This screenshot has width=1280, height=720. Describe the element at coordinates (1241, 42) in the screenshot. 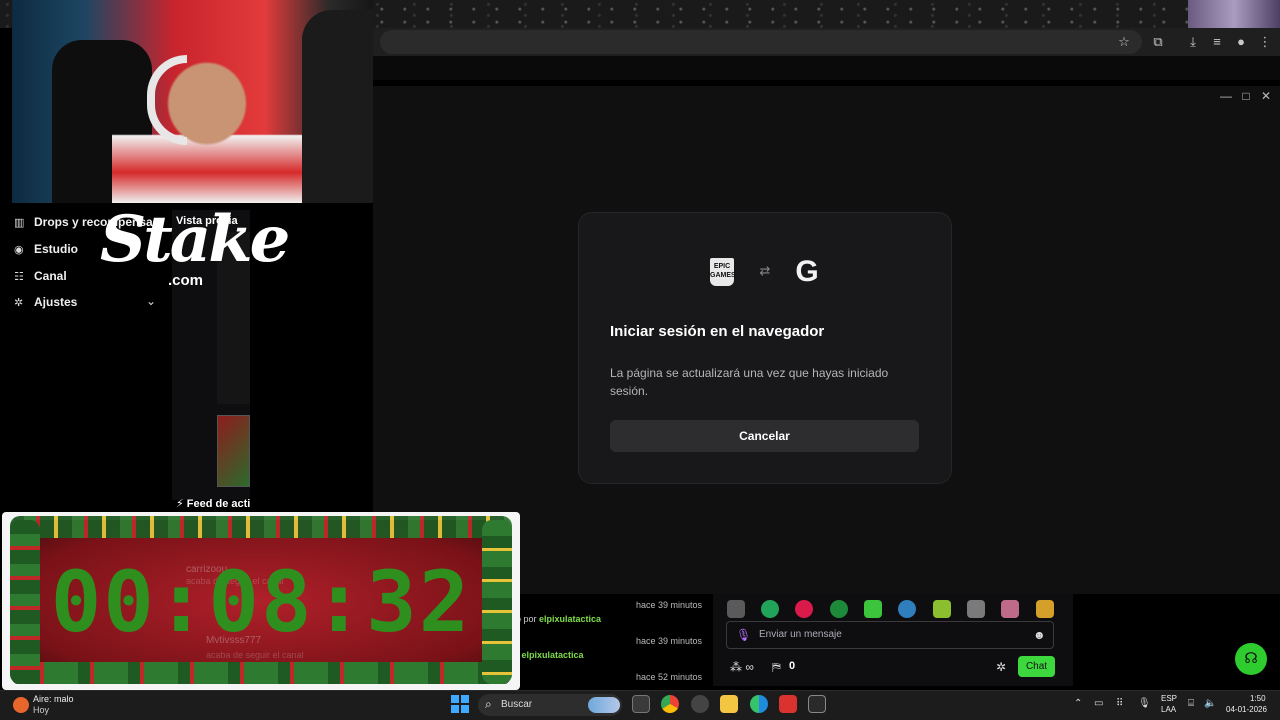

I see `profile-avatar-icon: ●` at that location.